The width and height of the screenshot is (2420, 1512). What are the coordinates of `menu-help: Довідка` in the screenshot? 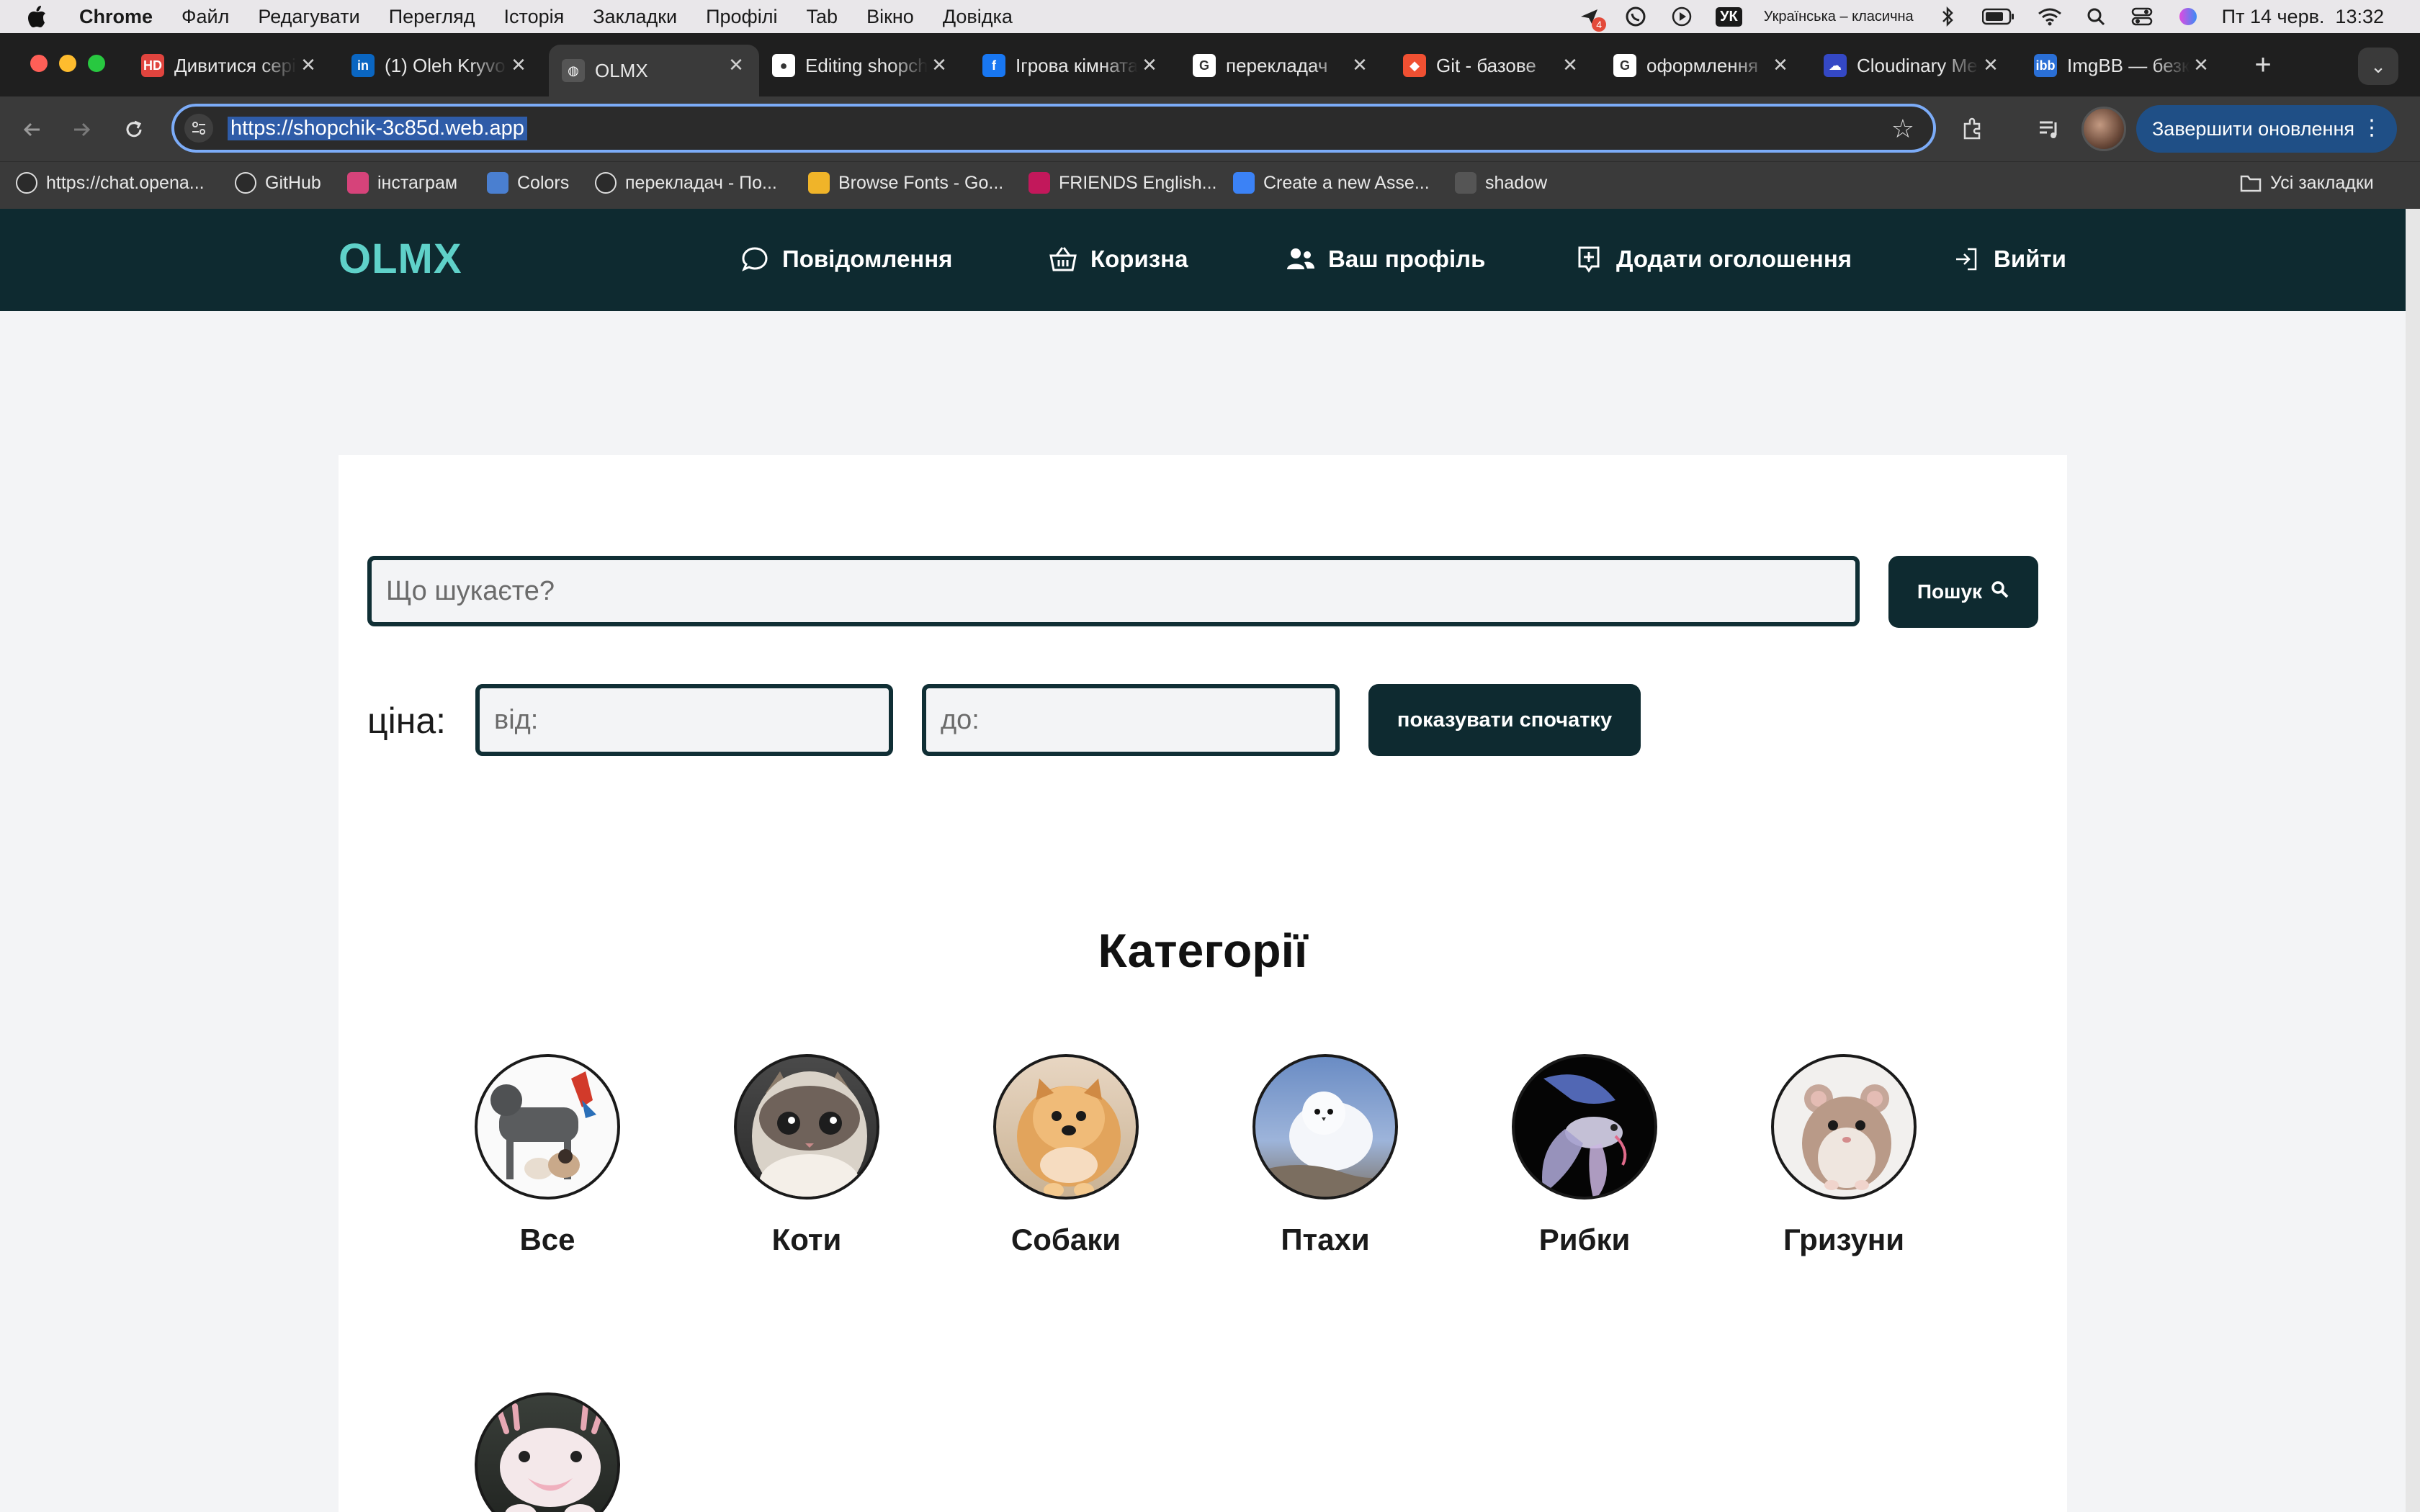 It's located at (978, 17).